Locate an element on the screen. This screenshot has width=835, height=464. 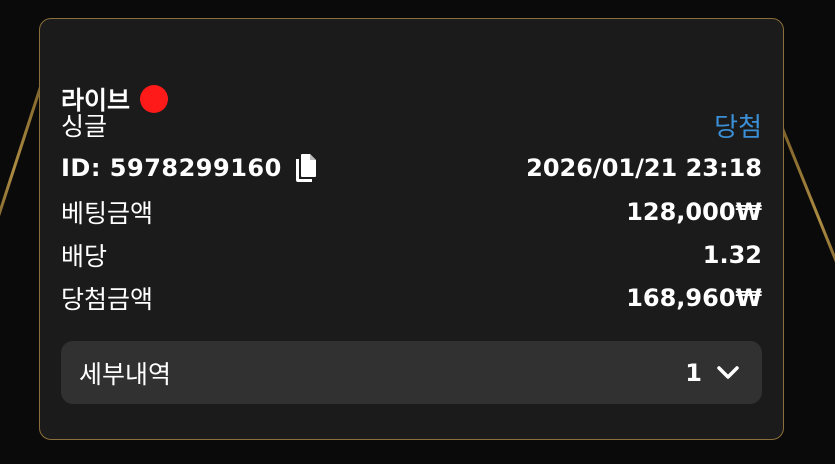
odds-value: 1.32 is located at coordinates (732, 255).